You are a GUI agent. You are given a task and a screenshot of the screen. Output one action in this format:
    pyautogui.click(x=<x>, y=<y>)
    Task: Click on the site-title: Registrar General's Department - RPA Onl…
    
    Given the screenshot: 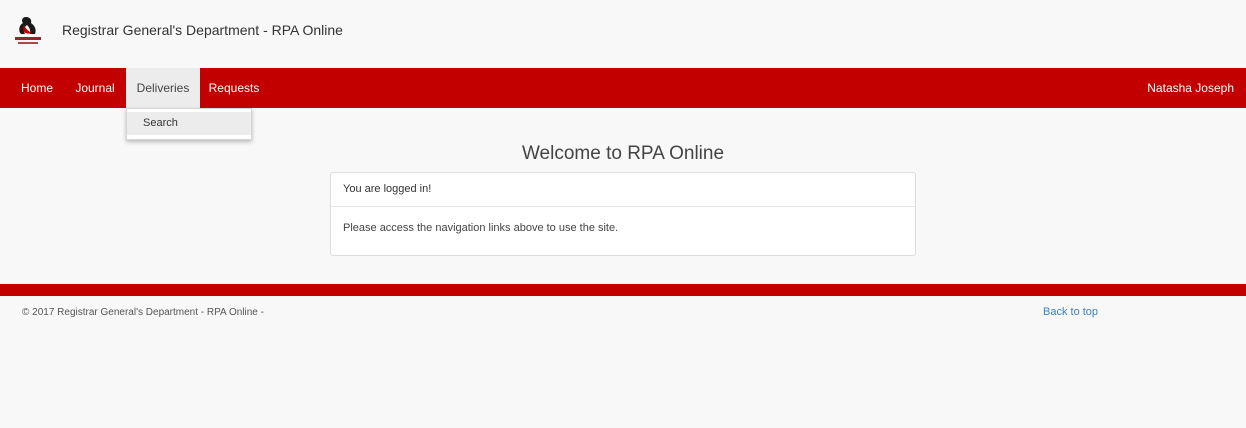 What is the action you would take?
    pyautogui.click(x=202, y=30)
    